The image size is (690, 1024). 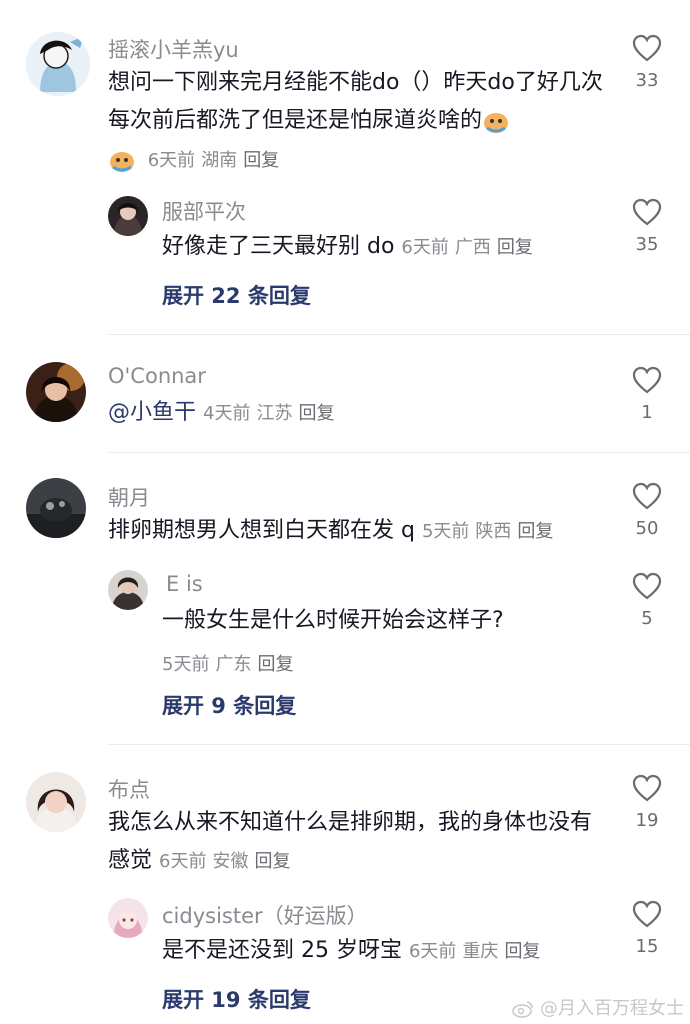 I want to click on reply-text: 好像走了三天最好别 do 6天前 广西 回复, so click(x=382, y=247).